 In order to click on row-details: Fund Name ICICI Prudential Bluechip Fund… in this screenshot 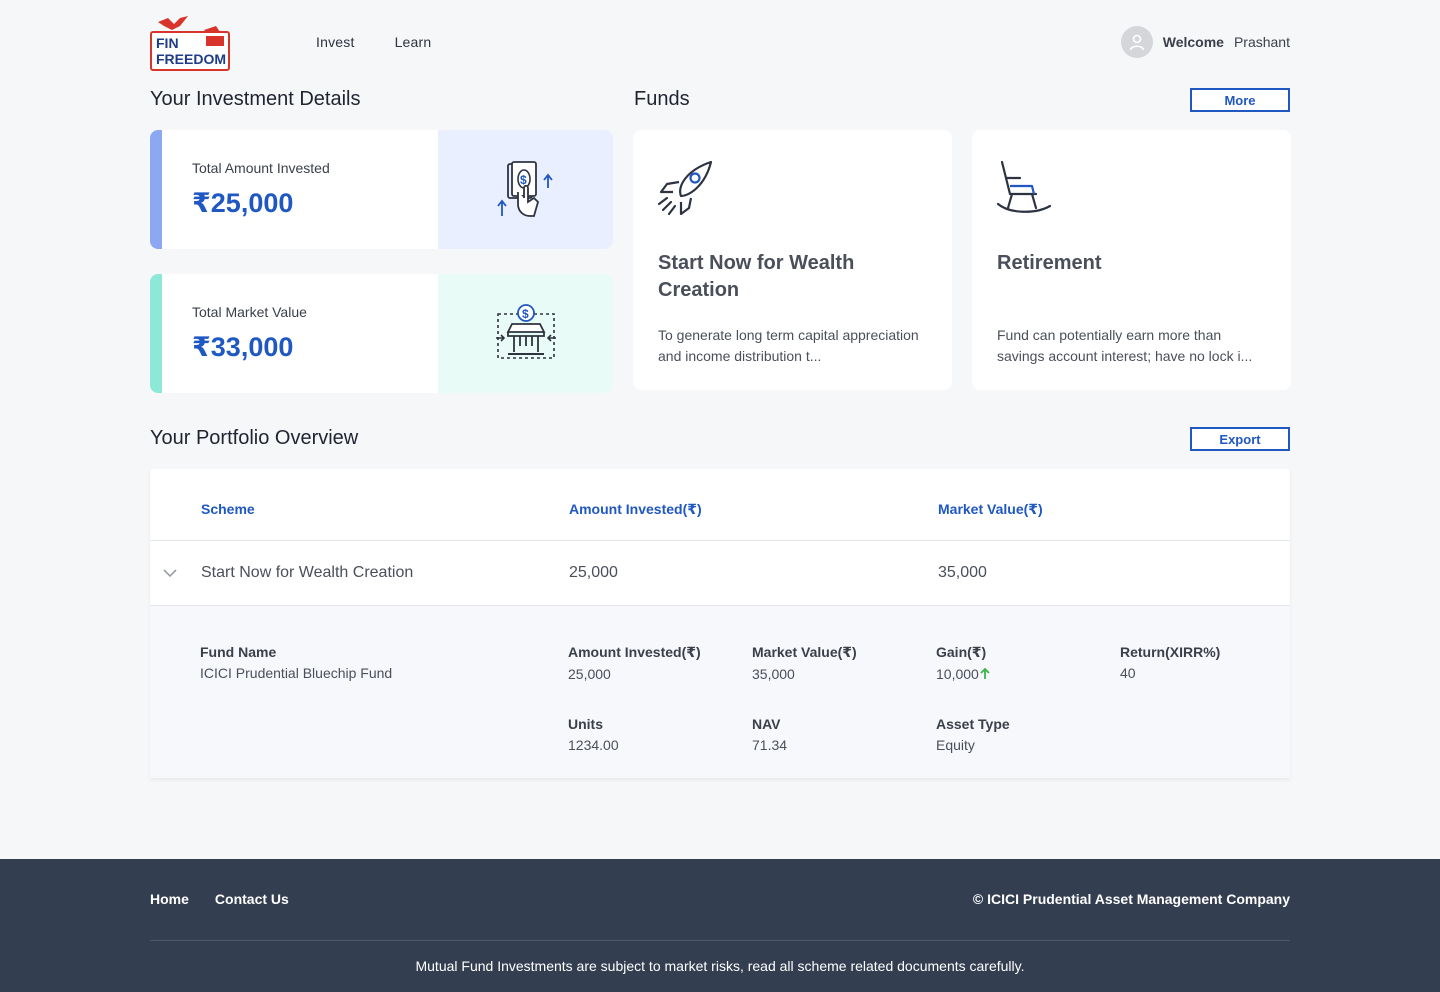, I will do `click(720, 692)`.